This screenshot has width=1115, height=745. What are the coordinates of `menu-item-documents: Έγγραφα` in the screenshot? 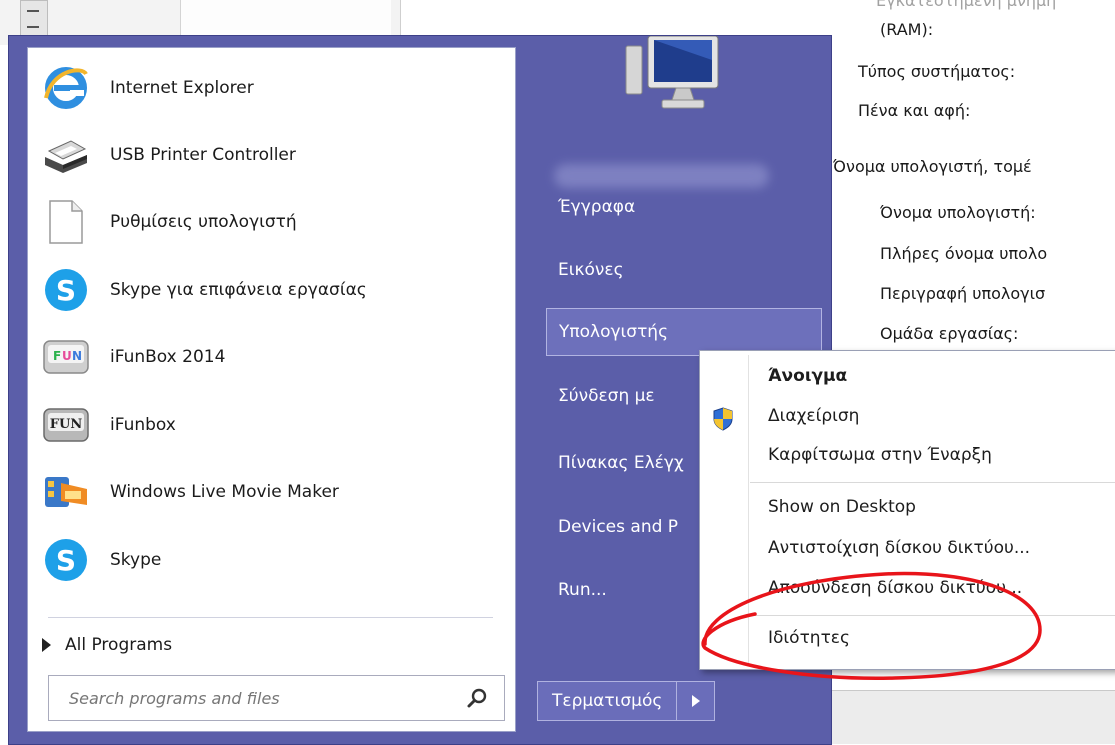 It's located at (684, 207).